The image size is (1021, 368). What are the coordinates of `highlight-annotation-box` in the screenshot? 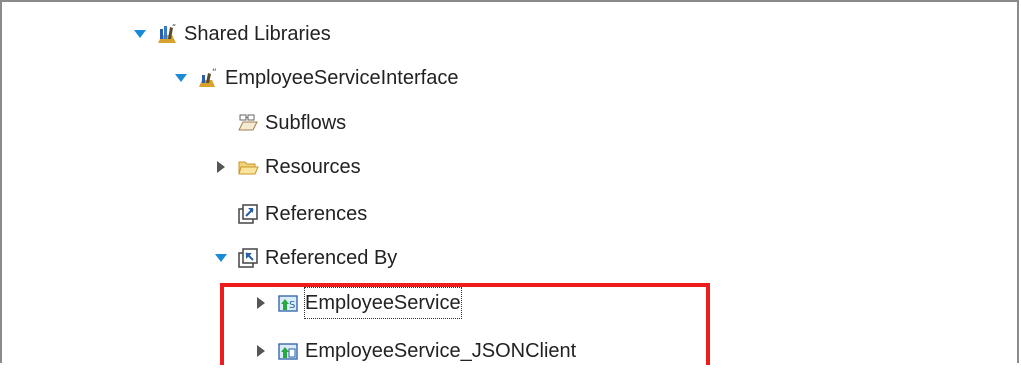 It's located at (465, 324).